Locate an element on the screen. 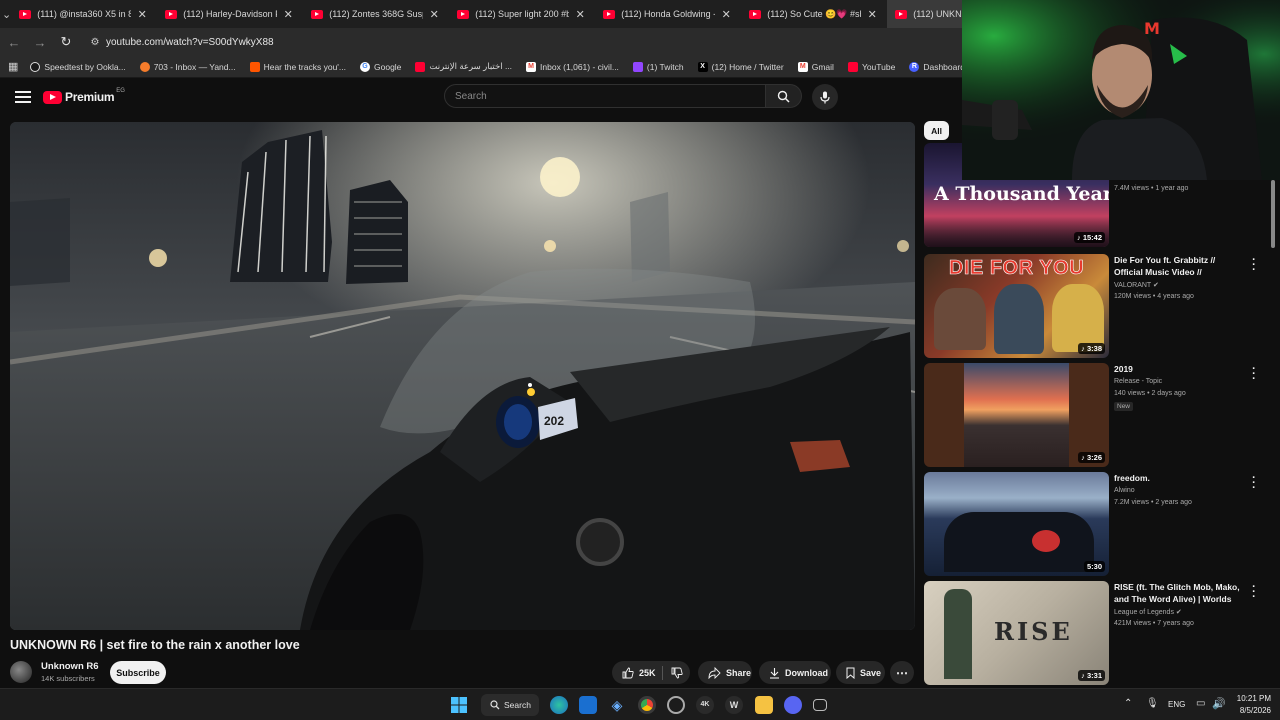 Image resolution: width=1280 pixels, height=720 pixels. taskbar-search: Search is located at coordinates (510, 705).